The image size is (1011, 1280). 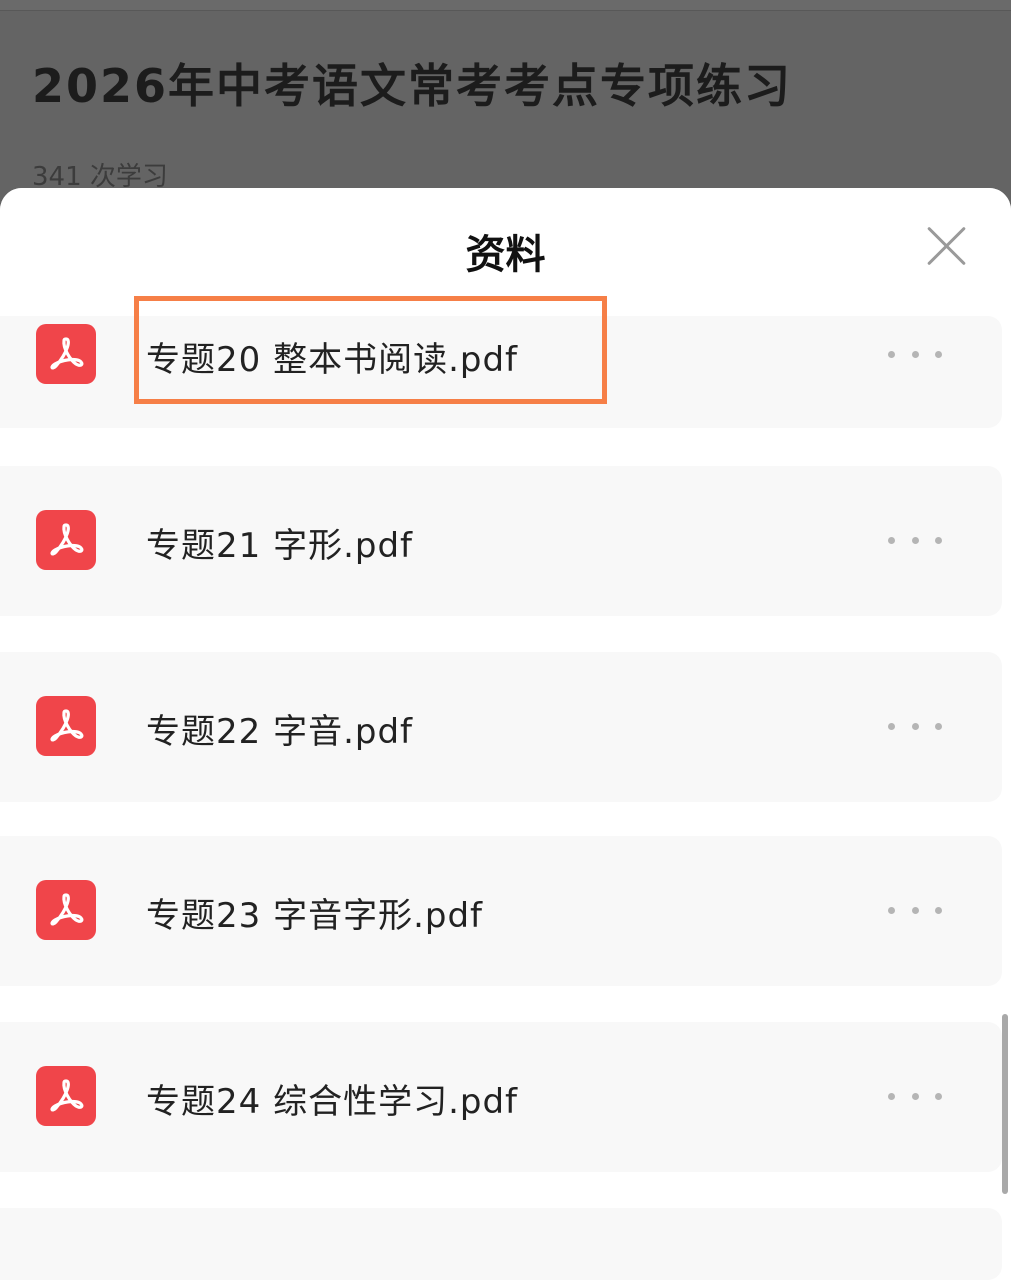 What do you see at coordinates (332, 360) in the screenshot?
I see `file-name: 专题20 整本书阅读.pdf` at bounding box center [332, 360].